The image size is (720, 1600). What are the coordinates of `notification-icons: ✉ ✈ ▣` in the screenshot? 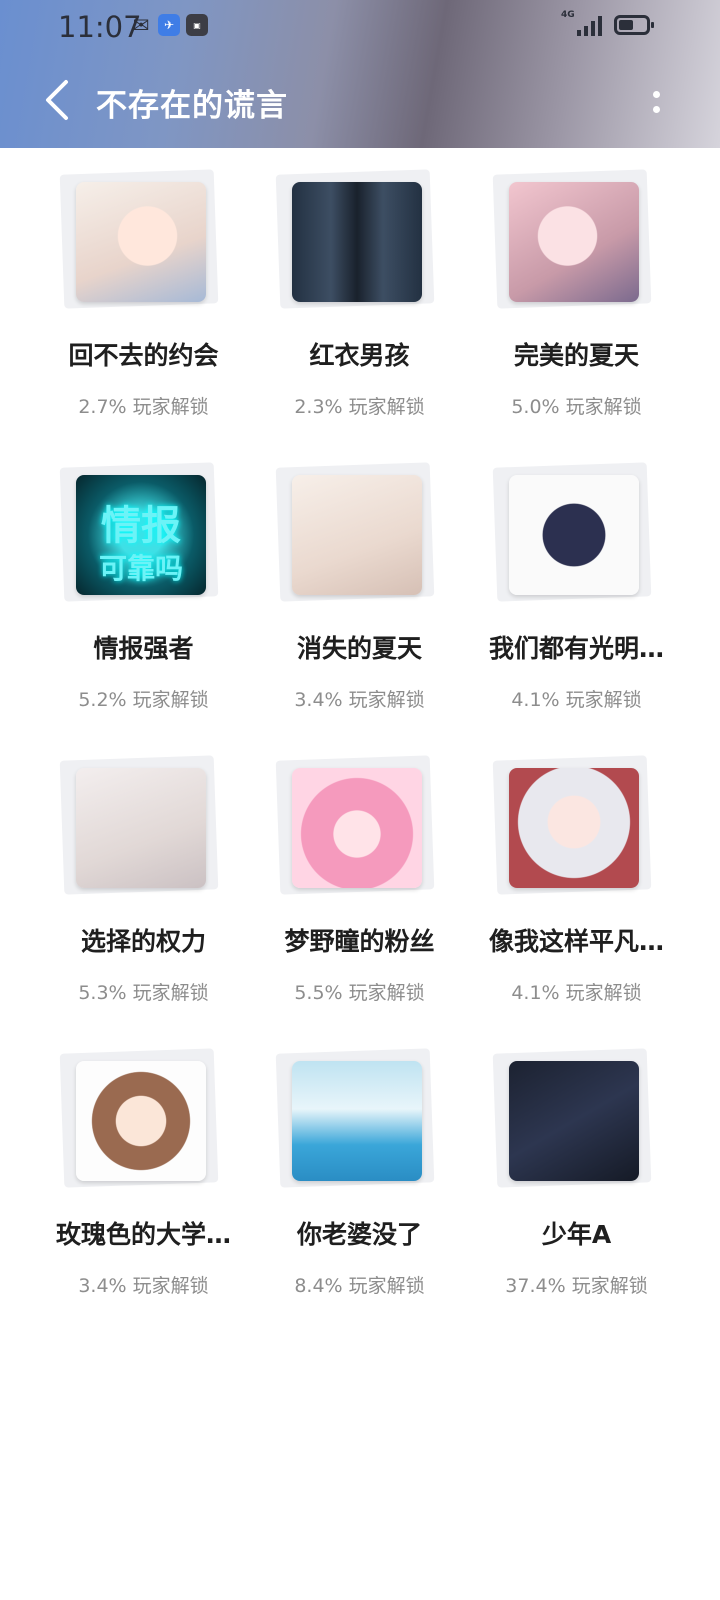 It's located at (169, 25).